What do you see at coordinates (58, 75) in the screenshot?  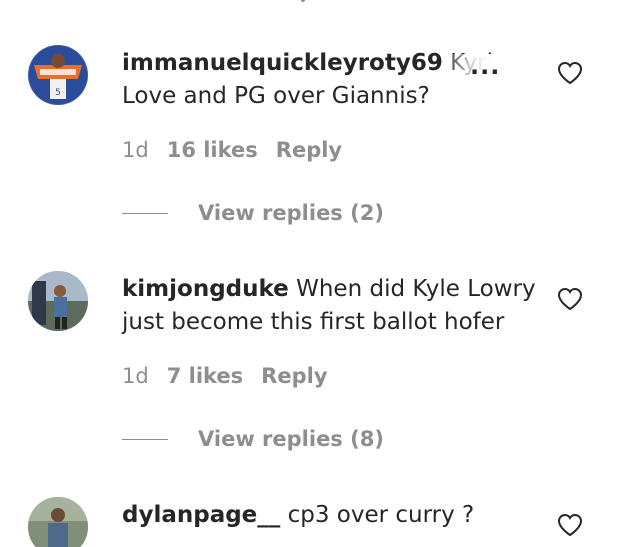 I see `avatar: 5` at bounding box center [58, 75].